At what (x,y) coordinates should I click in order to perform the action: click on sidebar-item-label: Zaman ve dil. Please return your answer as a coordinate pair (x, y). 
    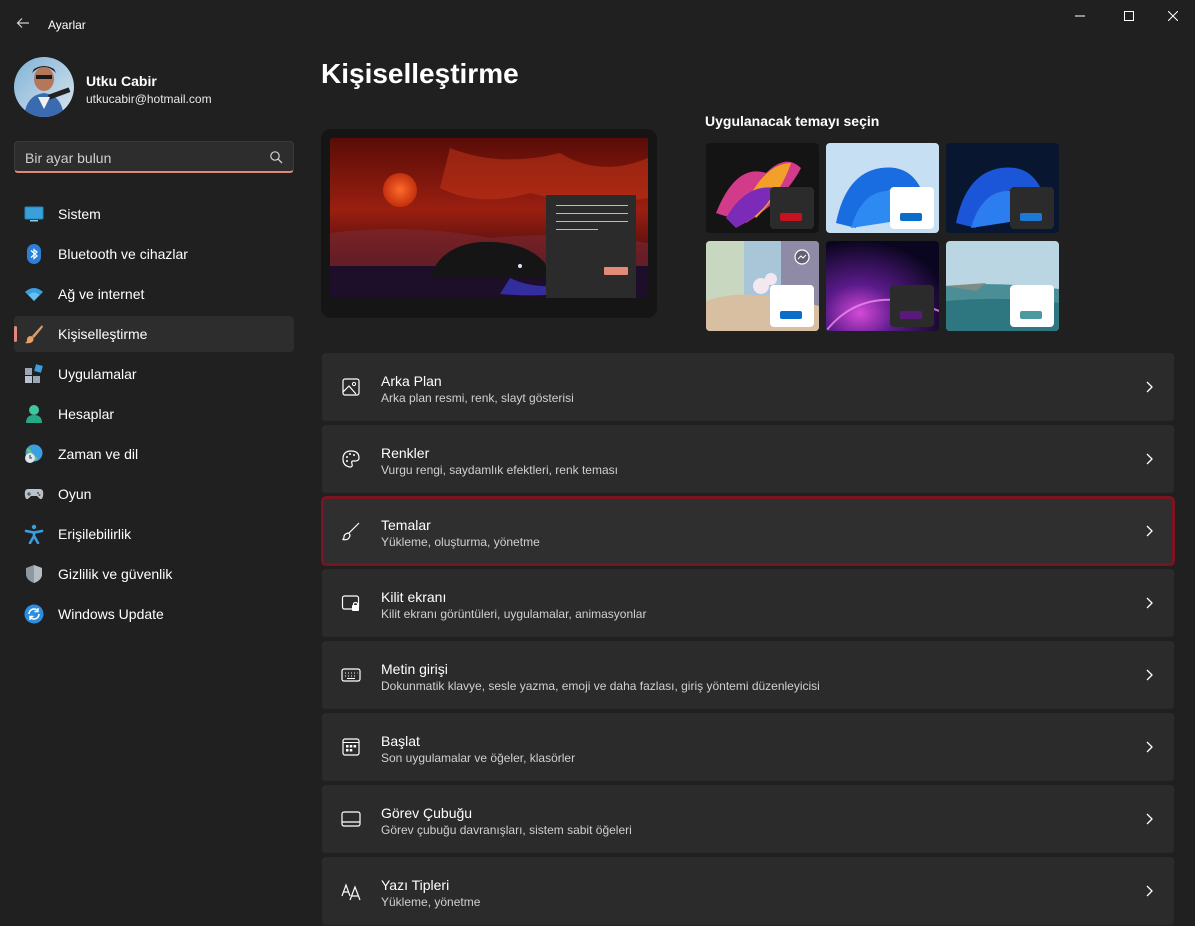
    Looking at the image, I should click on (98, 454).